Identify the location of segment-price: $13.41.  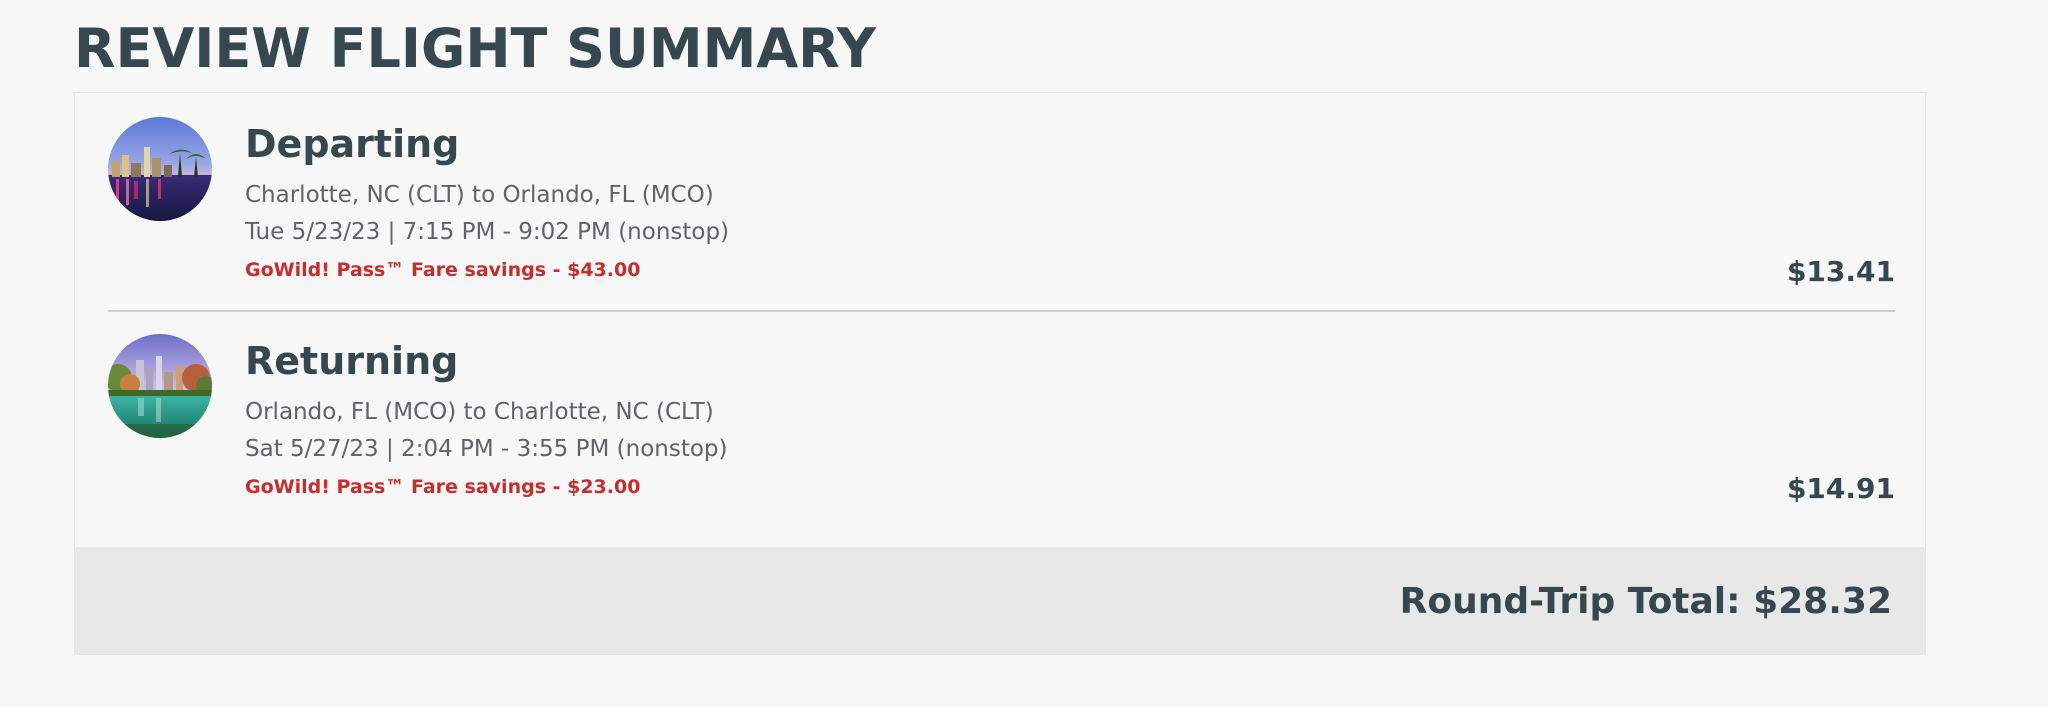
(1840, 271).